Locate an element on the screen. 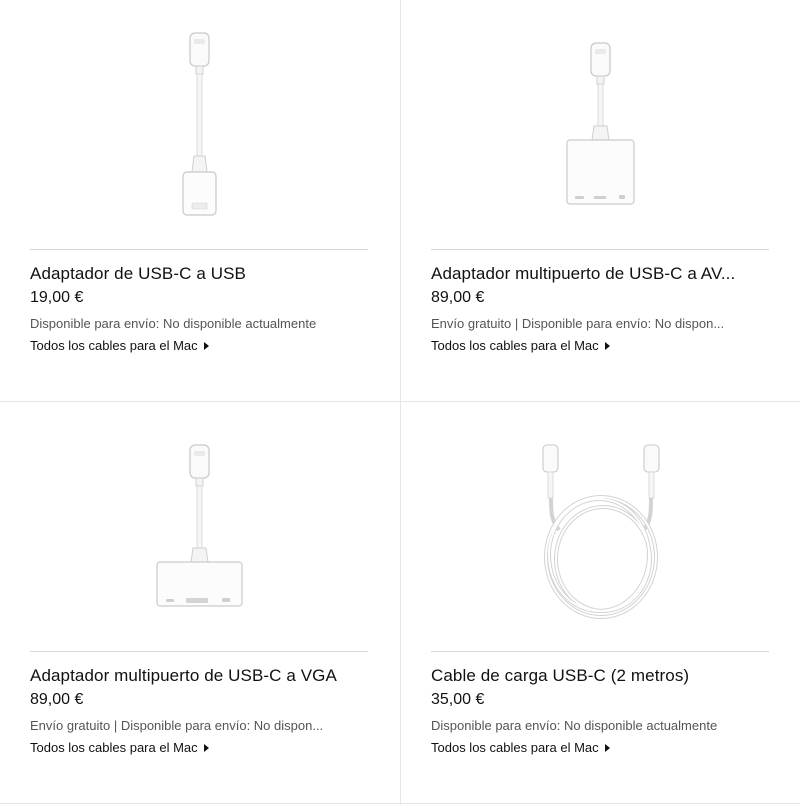  product-title: Adaptador de USB-C a USB is located at coordinates (202, 274).